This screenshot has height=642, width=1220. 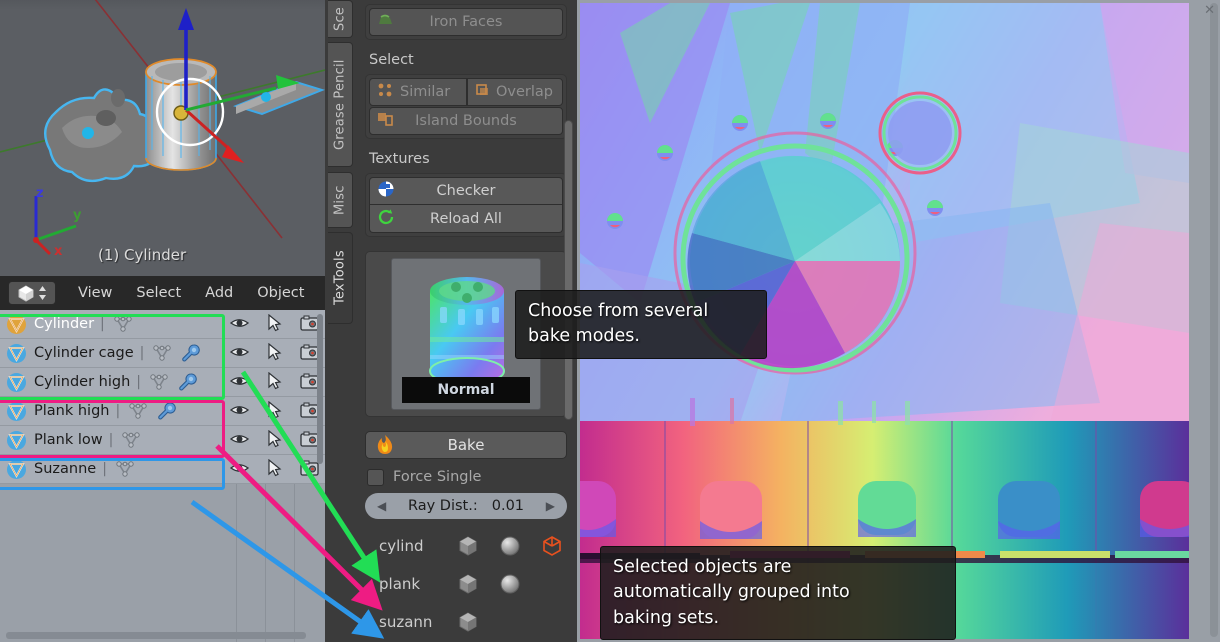 I want to click on menu-add: Add, so click(x=219, y=293).